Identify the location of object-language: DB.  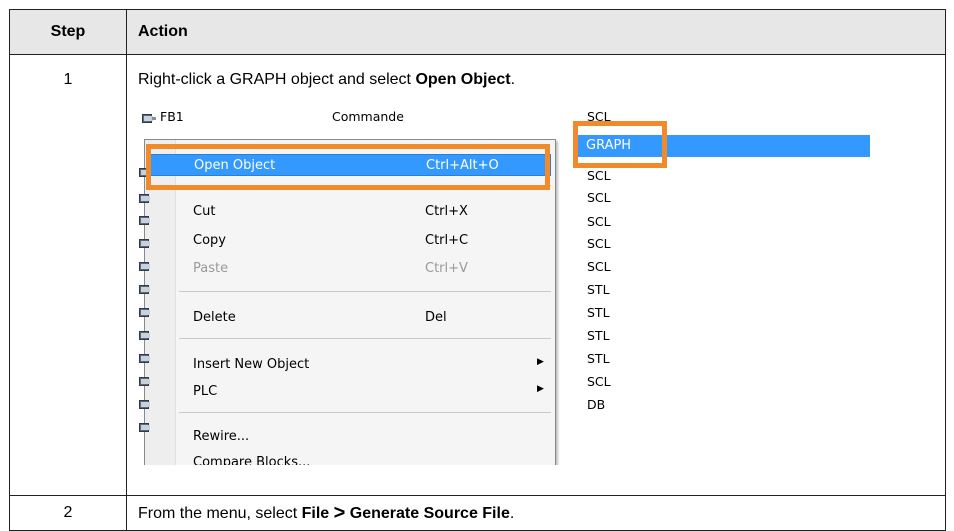
(596, 404).